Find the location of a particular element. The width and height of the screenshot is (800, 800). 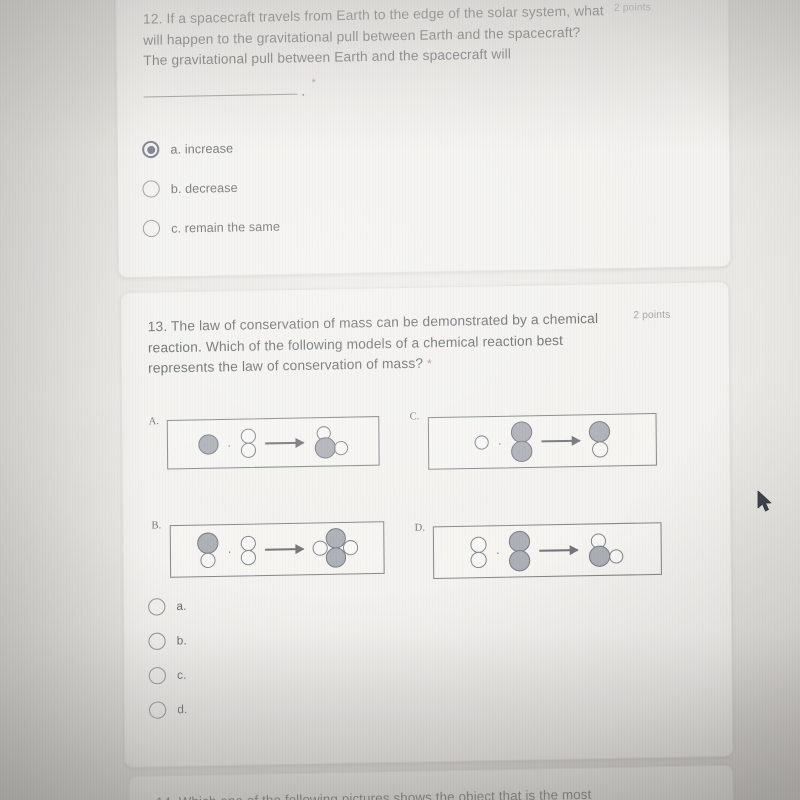

choice-letter-d: D. is located at coordinates (420, 528).